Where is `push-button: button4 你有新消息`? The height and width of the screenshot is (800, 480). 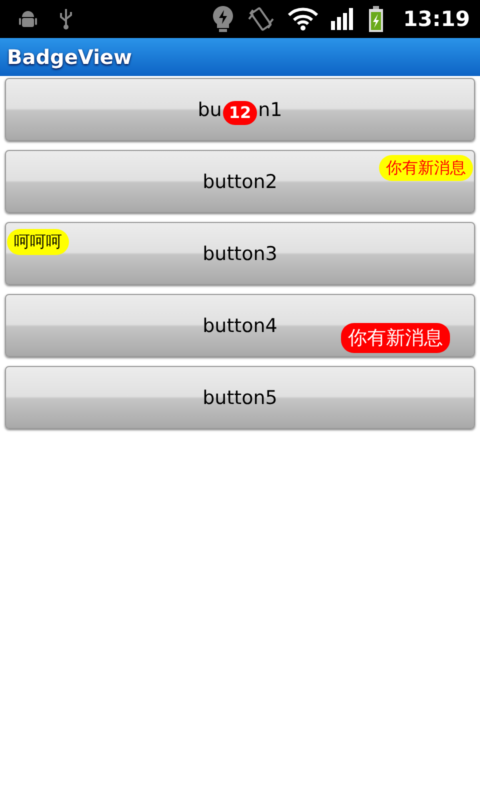
push-button: button4 你有新消息 is located at coordinates (240, 325).